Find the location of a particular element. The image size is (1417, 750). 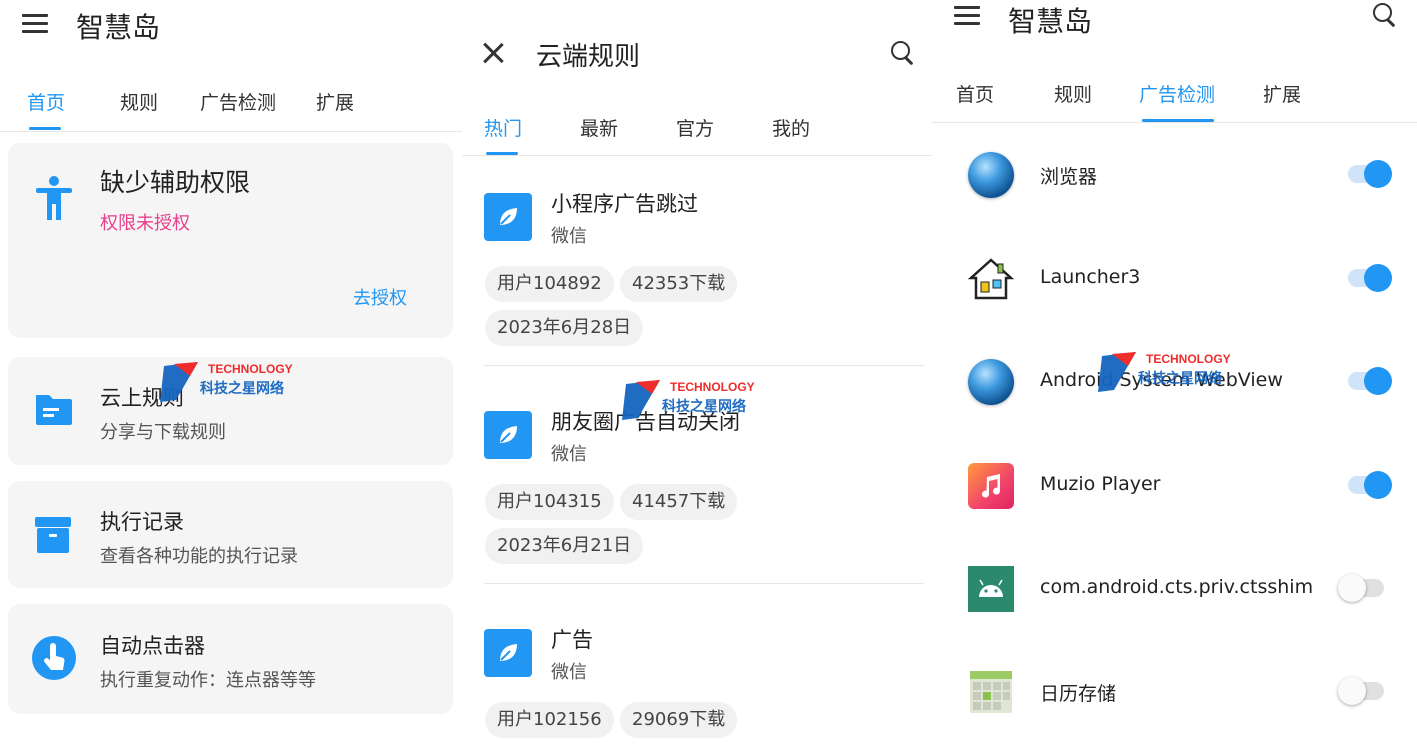

history-card: 执行记录 查看各种功能的执行记录 is located at coordinates (230, 534).